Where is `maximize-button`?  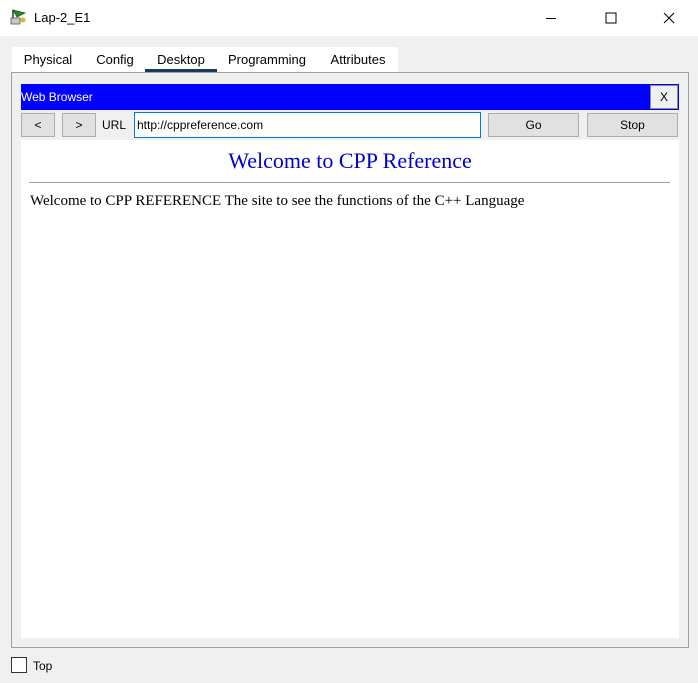 maximize-button is located at coordinates (611, 18).